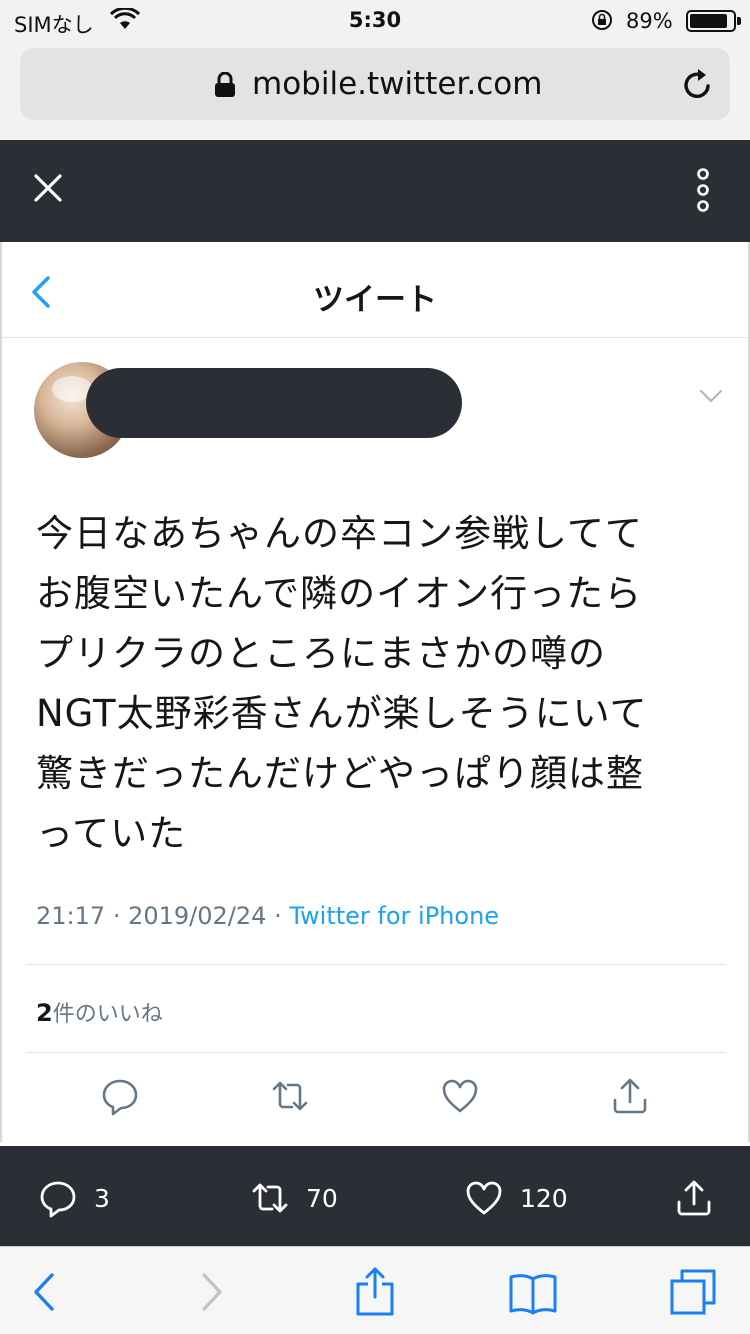  What do you see at coordinates (211, 1292) in the screenshot?
I see `browser-forward-icon` at bounding box center [211, 1292].